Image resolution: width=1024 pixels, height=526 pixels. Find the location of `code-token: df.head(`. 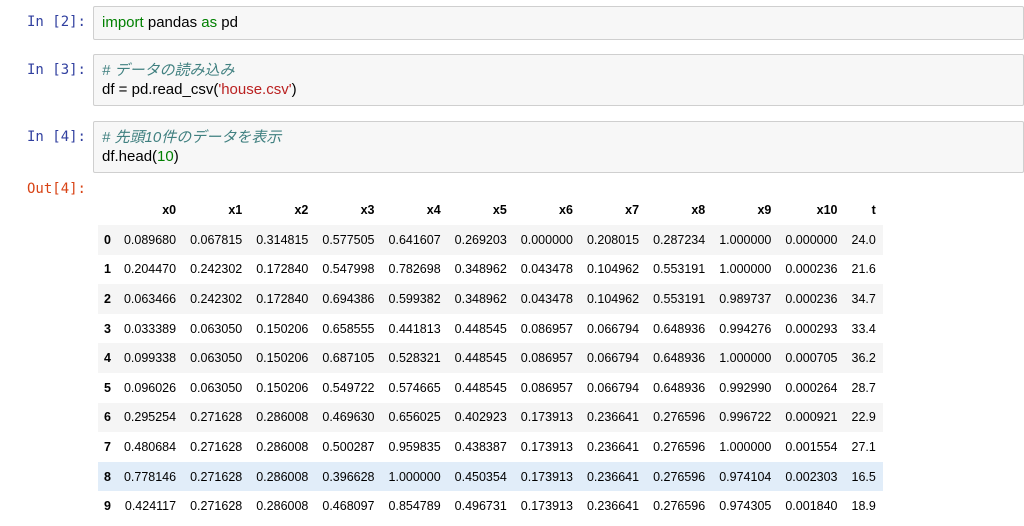

code-token: df.head( is located at coordinates (130, 156).